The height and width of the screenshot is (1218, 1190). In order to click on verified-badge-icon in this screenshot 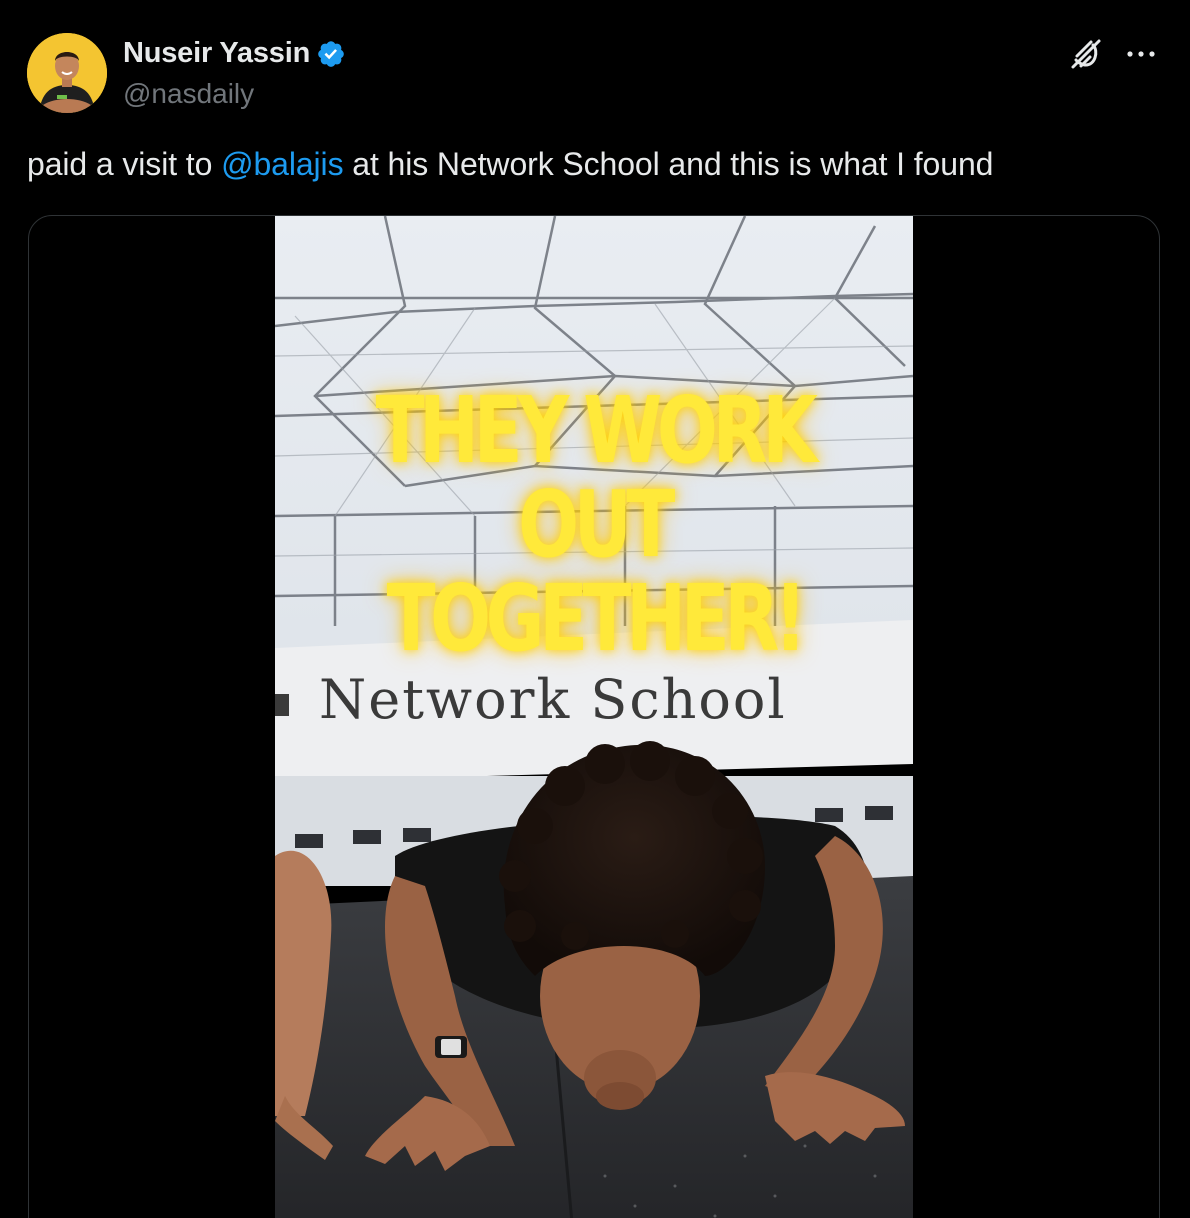, I will do `click(331, 54)`.